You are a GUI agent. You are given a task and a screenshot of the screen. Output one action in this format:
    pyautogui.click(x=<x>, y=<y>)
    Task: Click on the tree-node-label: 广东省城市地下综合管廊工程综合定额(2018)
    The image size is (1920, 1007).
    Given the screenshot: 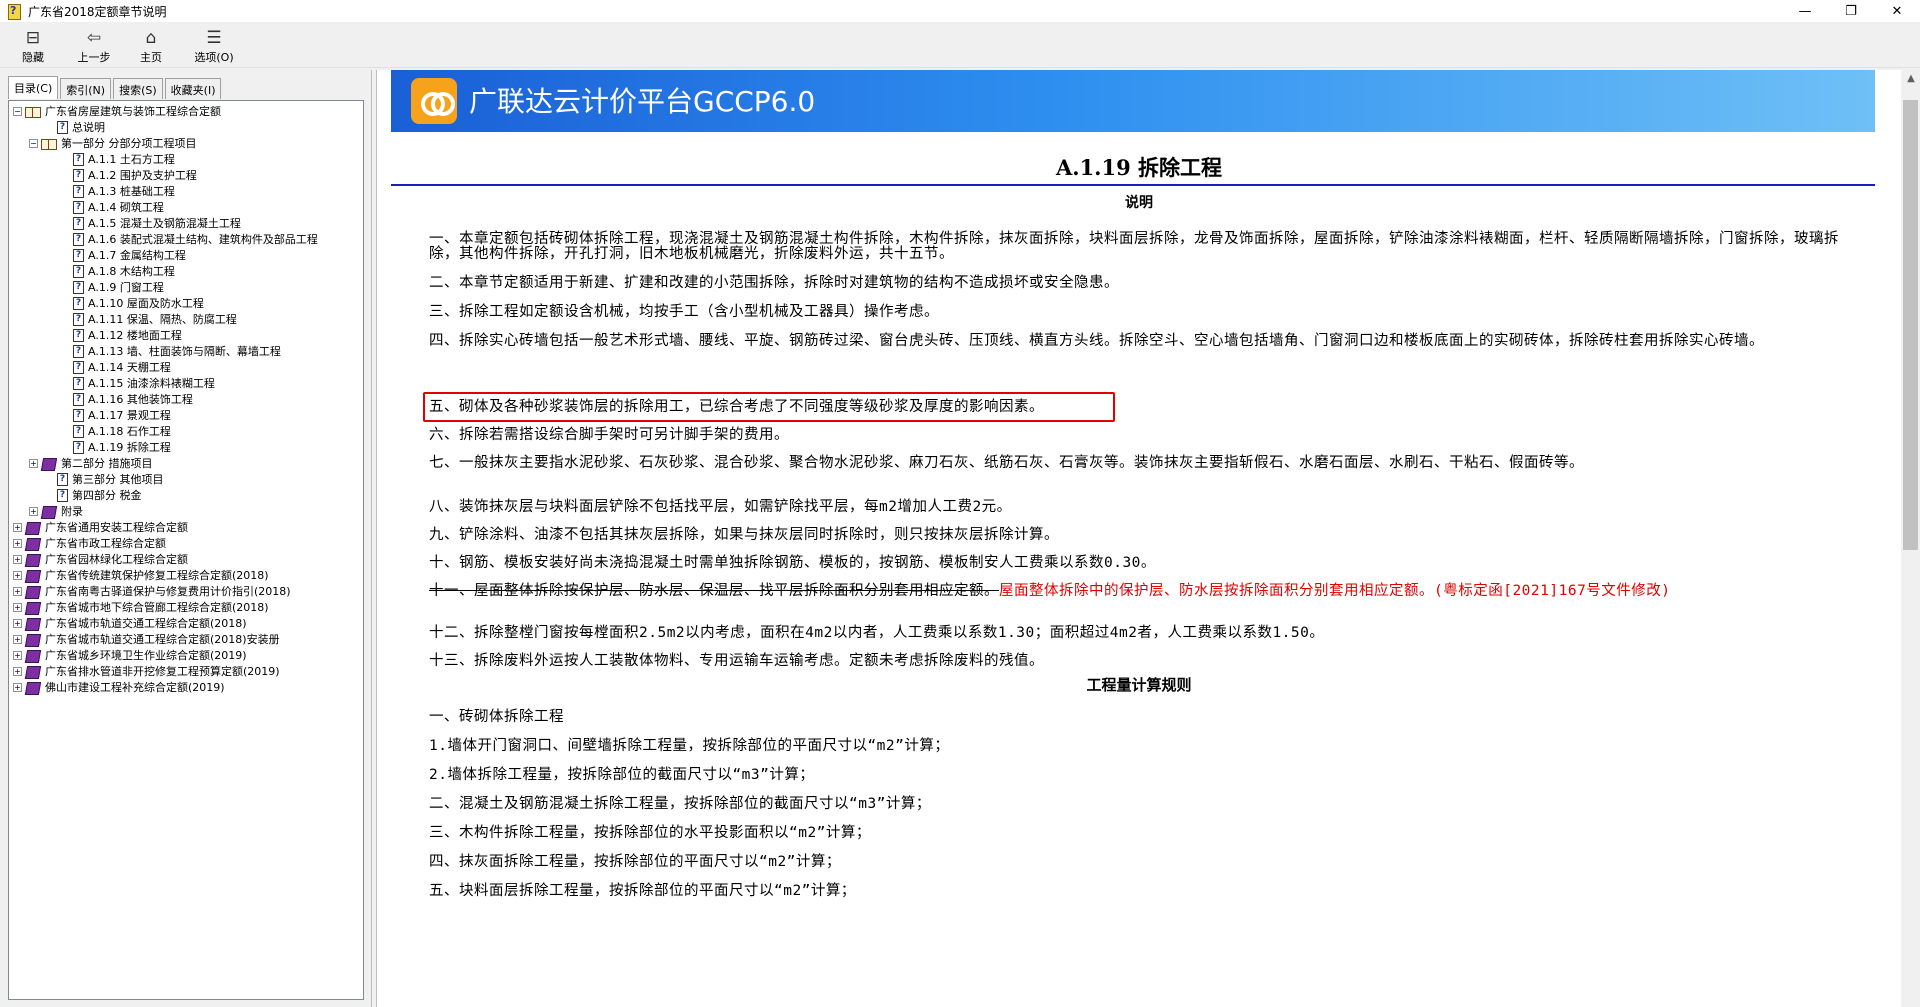 What is the action you would take?
    pyautogui.click(x=157, y=607)
    